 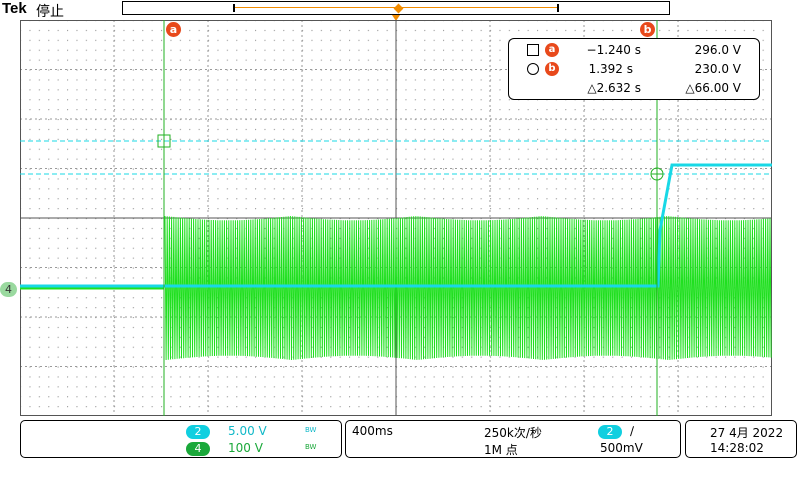 I want to click on time-display: 14:28:02, so click(x=737, y=448).